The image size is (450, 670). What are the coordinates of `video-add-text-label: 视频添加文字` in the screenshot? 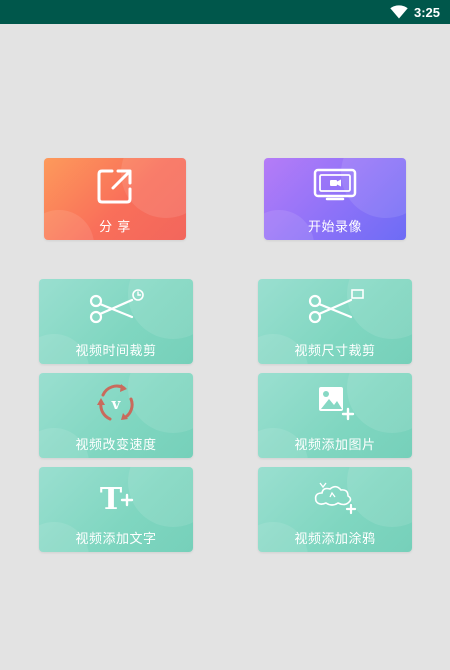 It's located at (116, 539).